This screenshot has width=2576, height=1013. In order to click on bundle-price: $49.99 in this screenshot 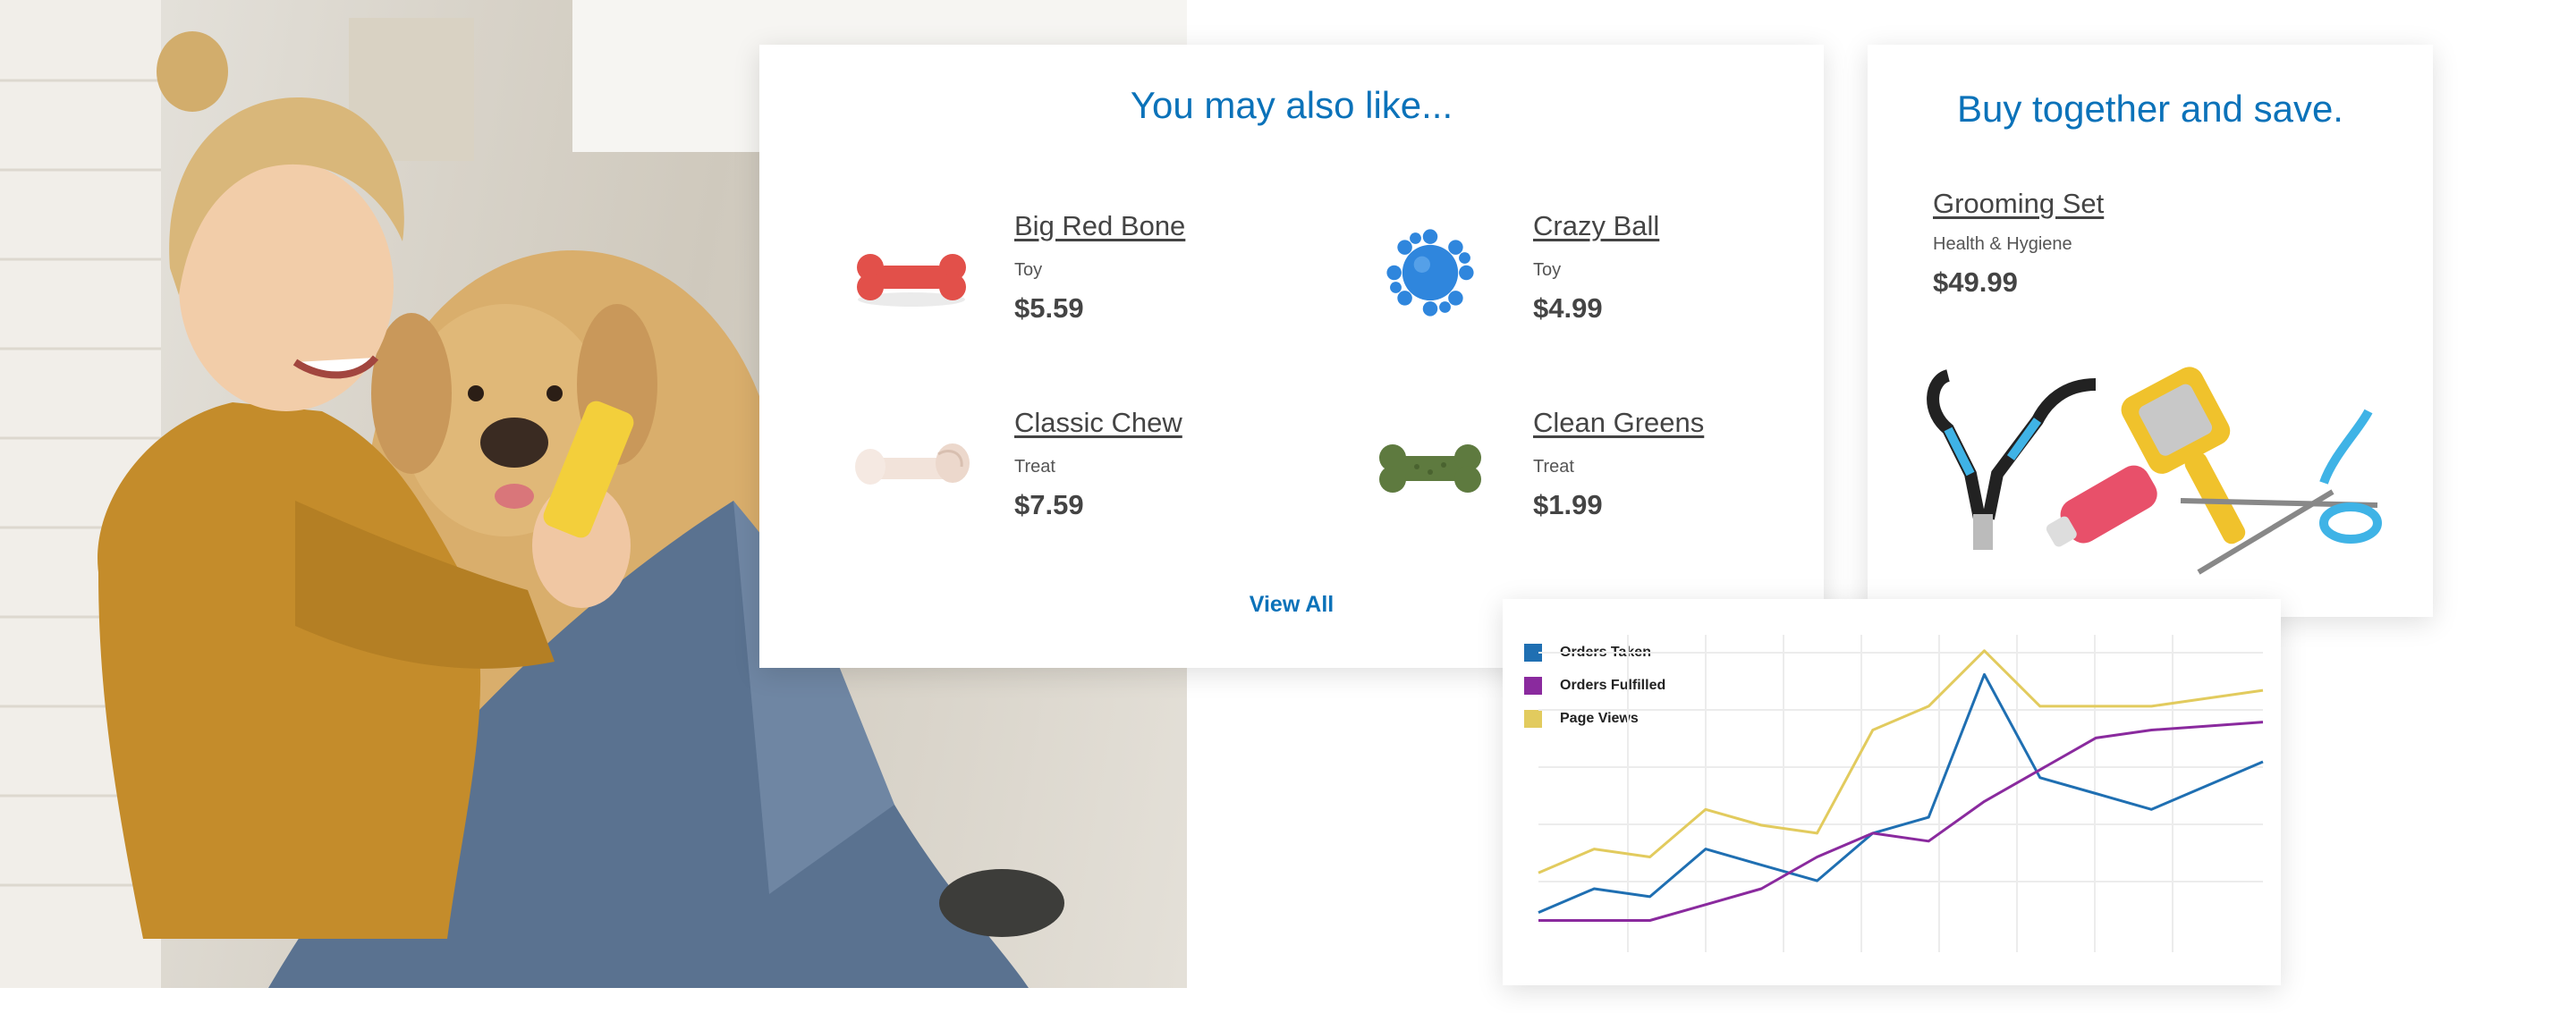, I will do `click(1975, 282)`.